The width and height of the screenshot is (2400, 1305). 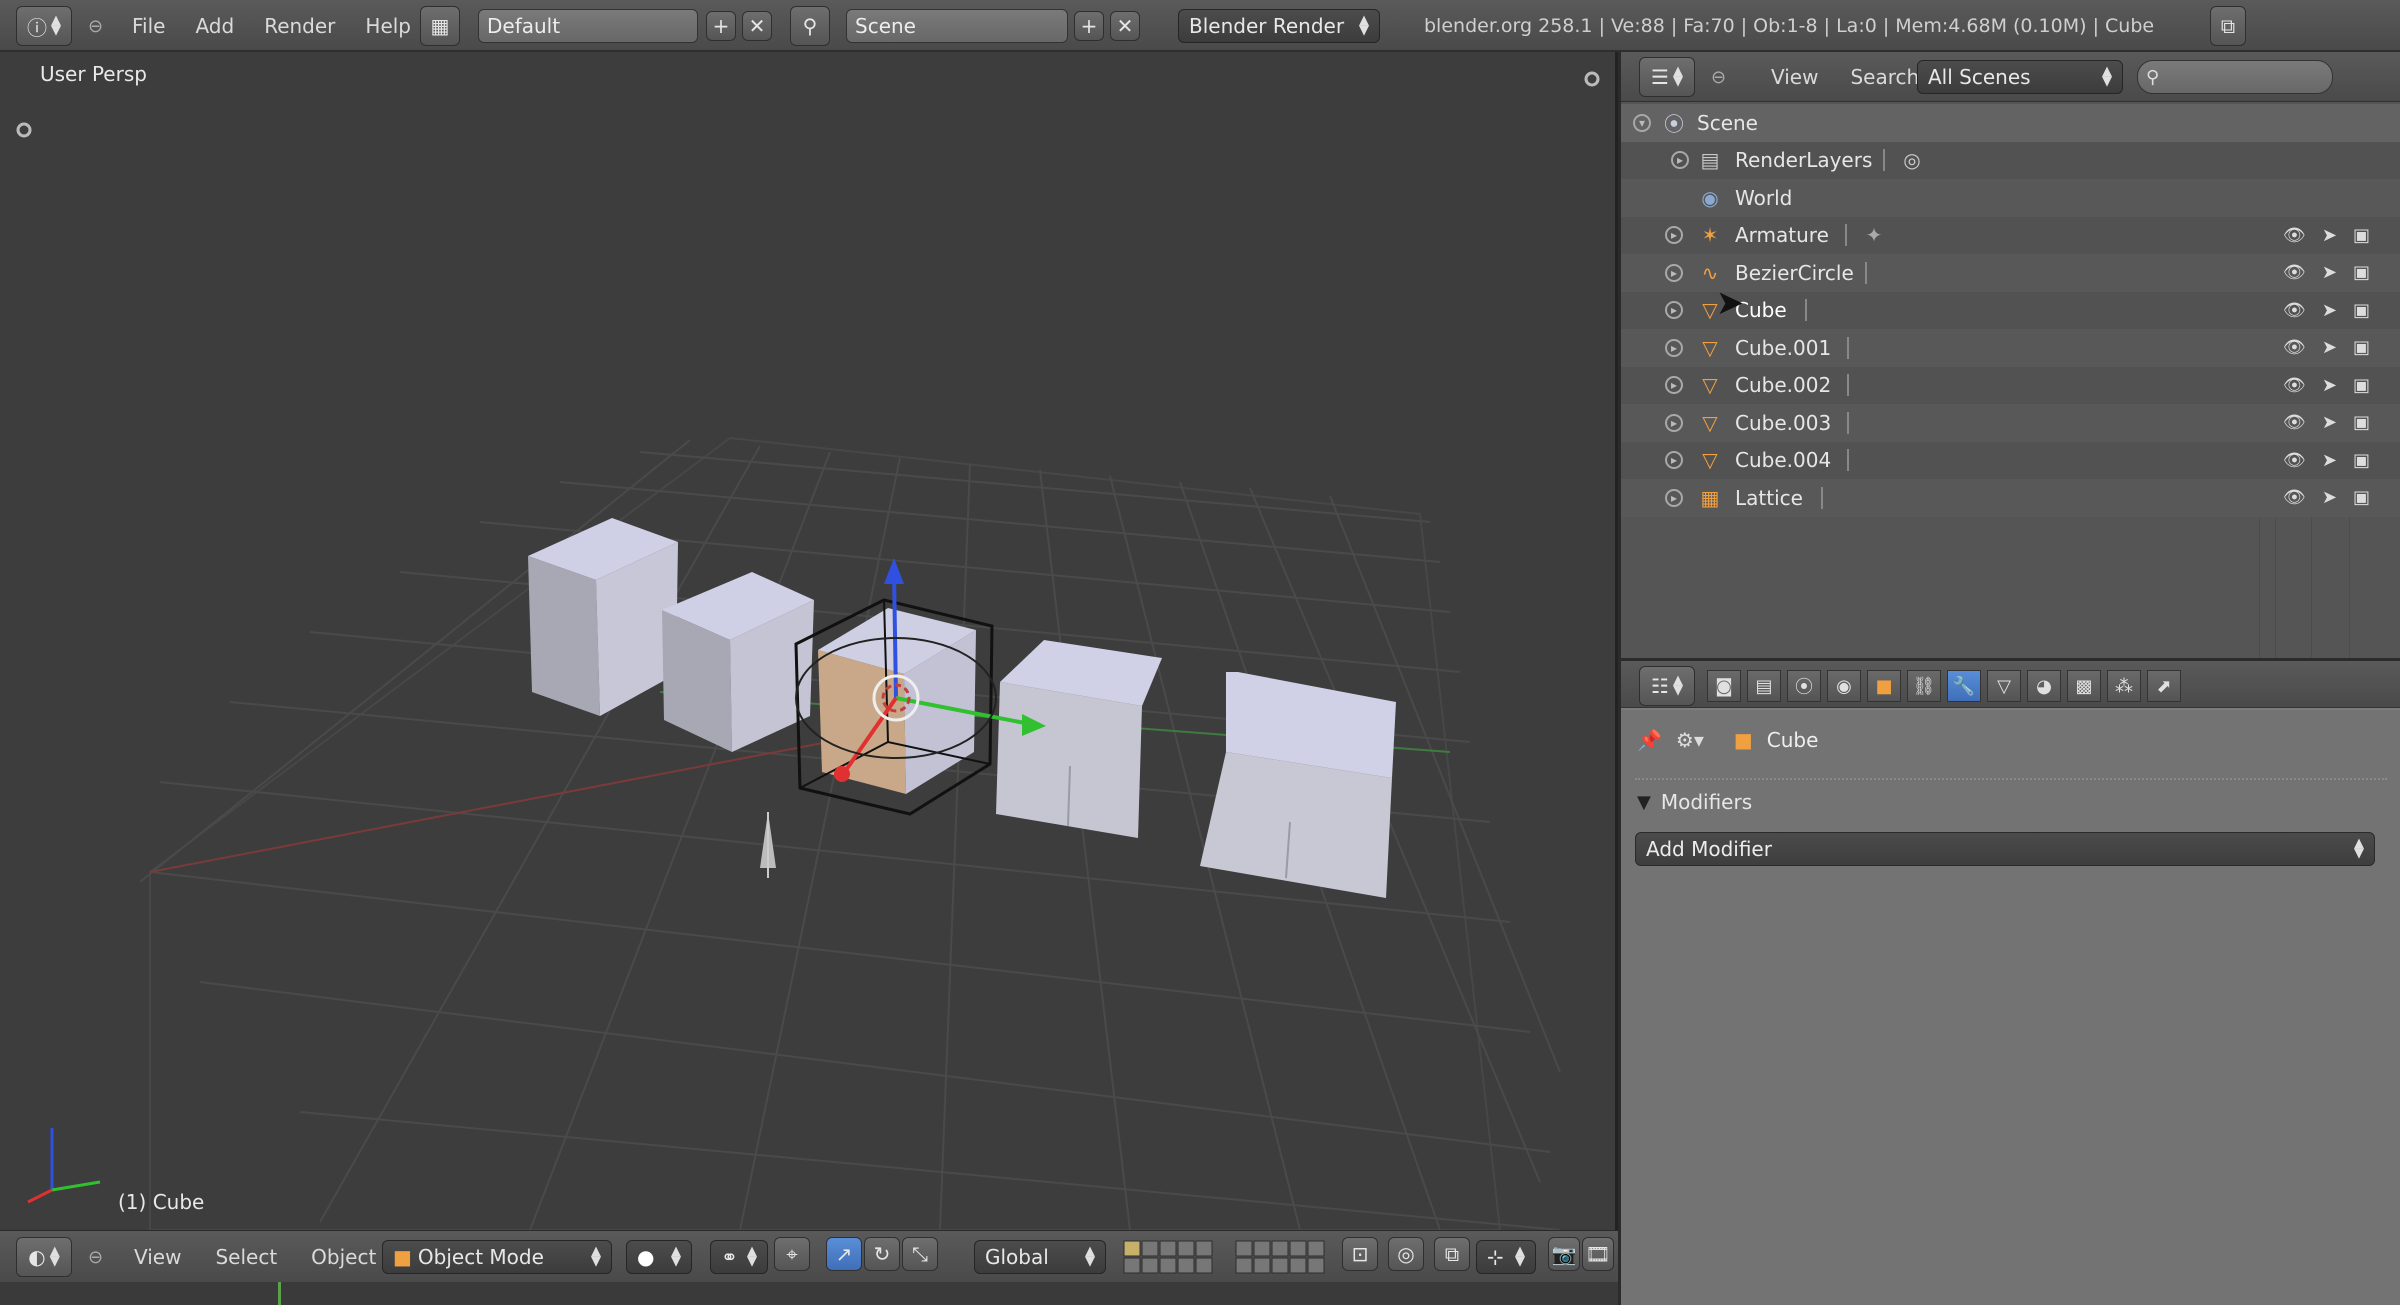 What do you see at coordinates (343, 1257) in the screenshot?
I see `menu-object: Object` at bounding box center [343, 1257].